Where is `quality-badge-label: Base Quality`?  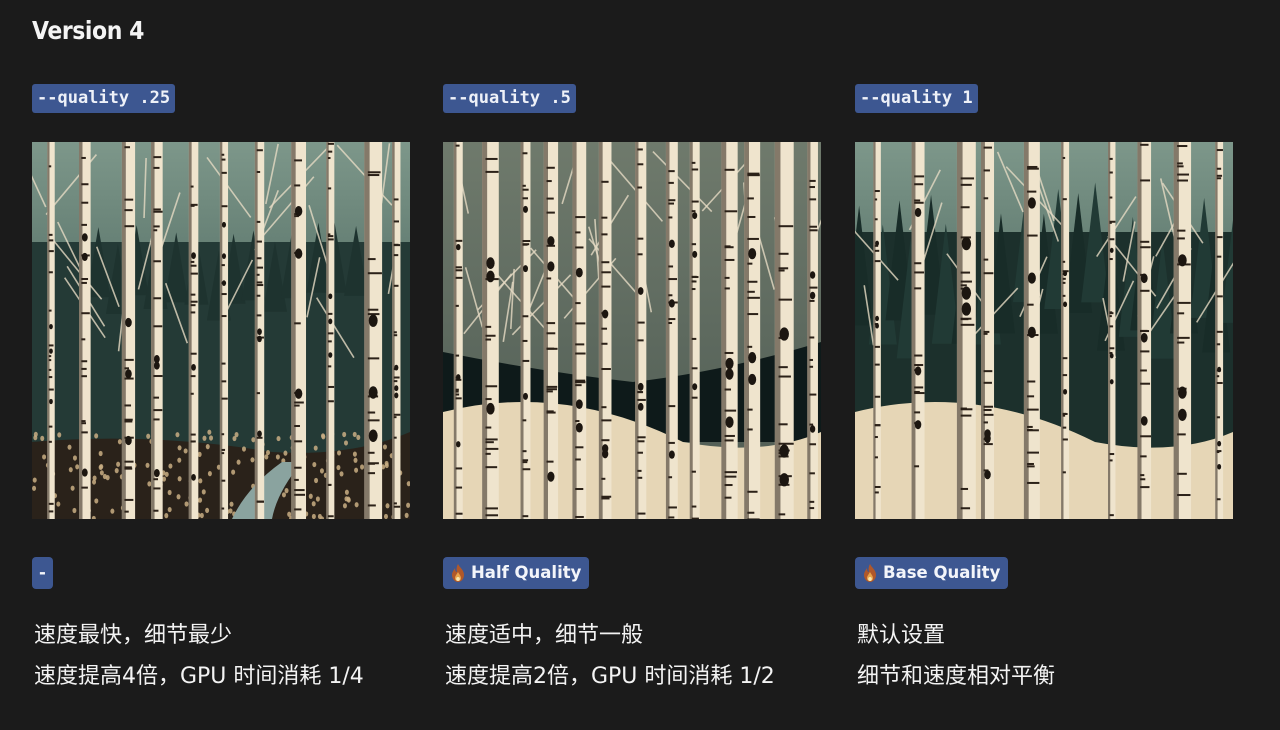
quality-badge-label: Base Quality is located at coordinates (942, 572).